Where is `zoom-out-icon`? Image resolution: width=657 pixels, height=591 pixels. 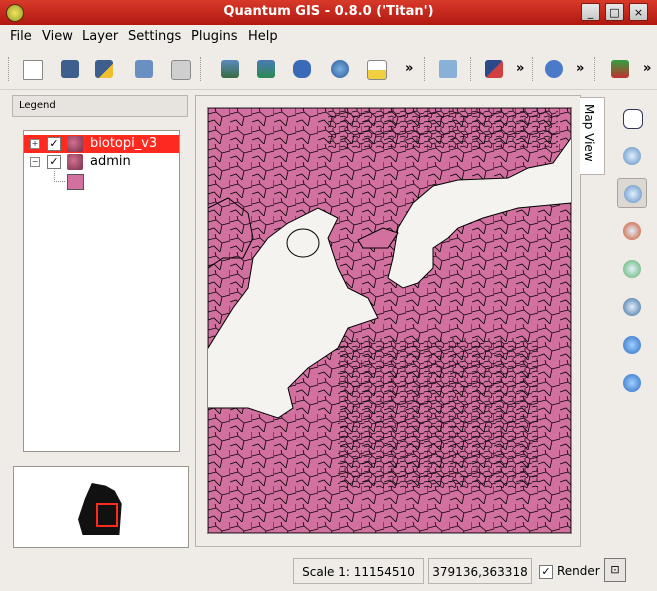
zoom-out-icon is located at coordinates (633, 194).